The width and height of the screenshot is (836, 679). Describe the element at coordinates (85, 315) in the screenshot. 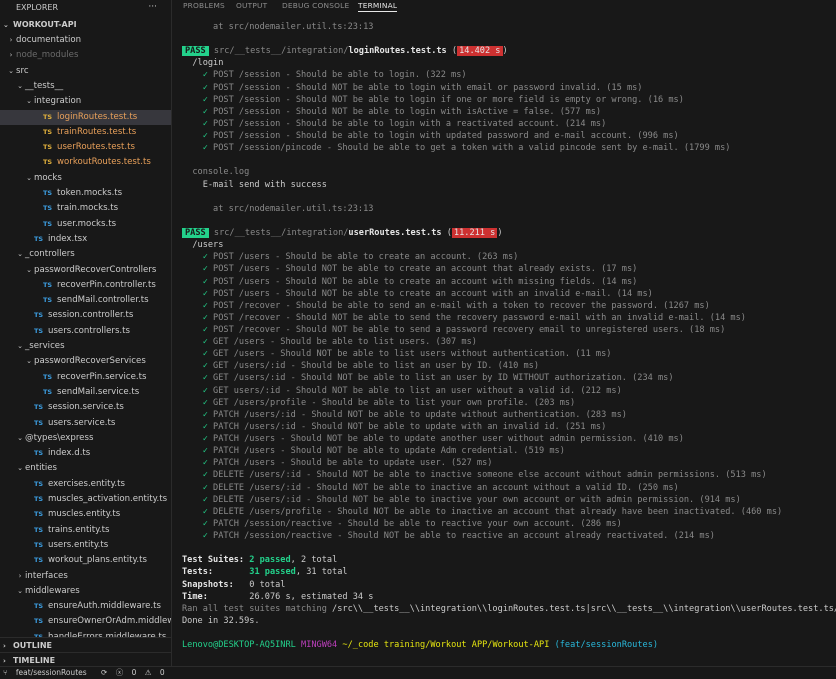

I see `tree-file: TS session.controller.ts` at that location.